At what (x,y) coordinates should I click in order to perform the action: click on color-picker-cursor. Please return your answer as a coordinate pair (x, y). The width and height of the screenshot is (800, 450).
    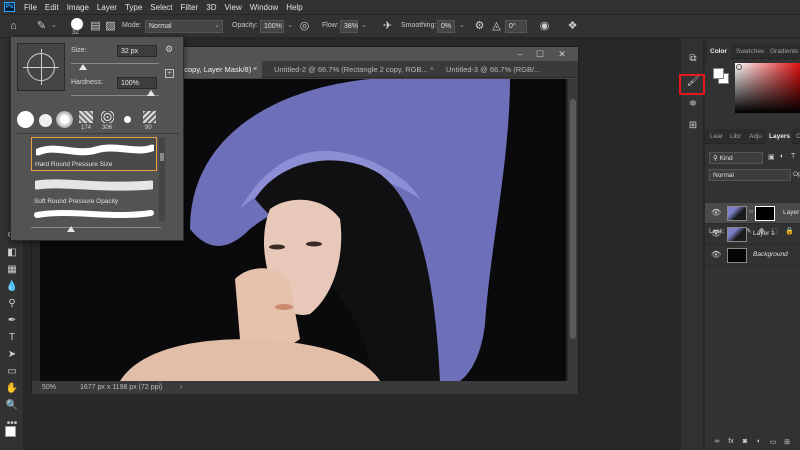
    Looking at the image, I should click on (739, 67).